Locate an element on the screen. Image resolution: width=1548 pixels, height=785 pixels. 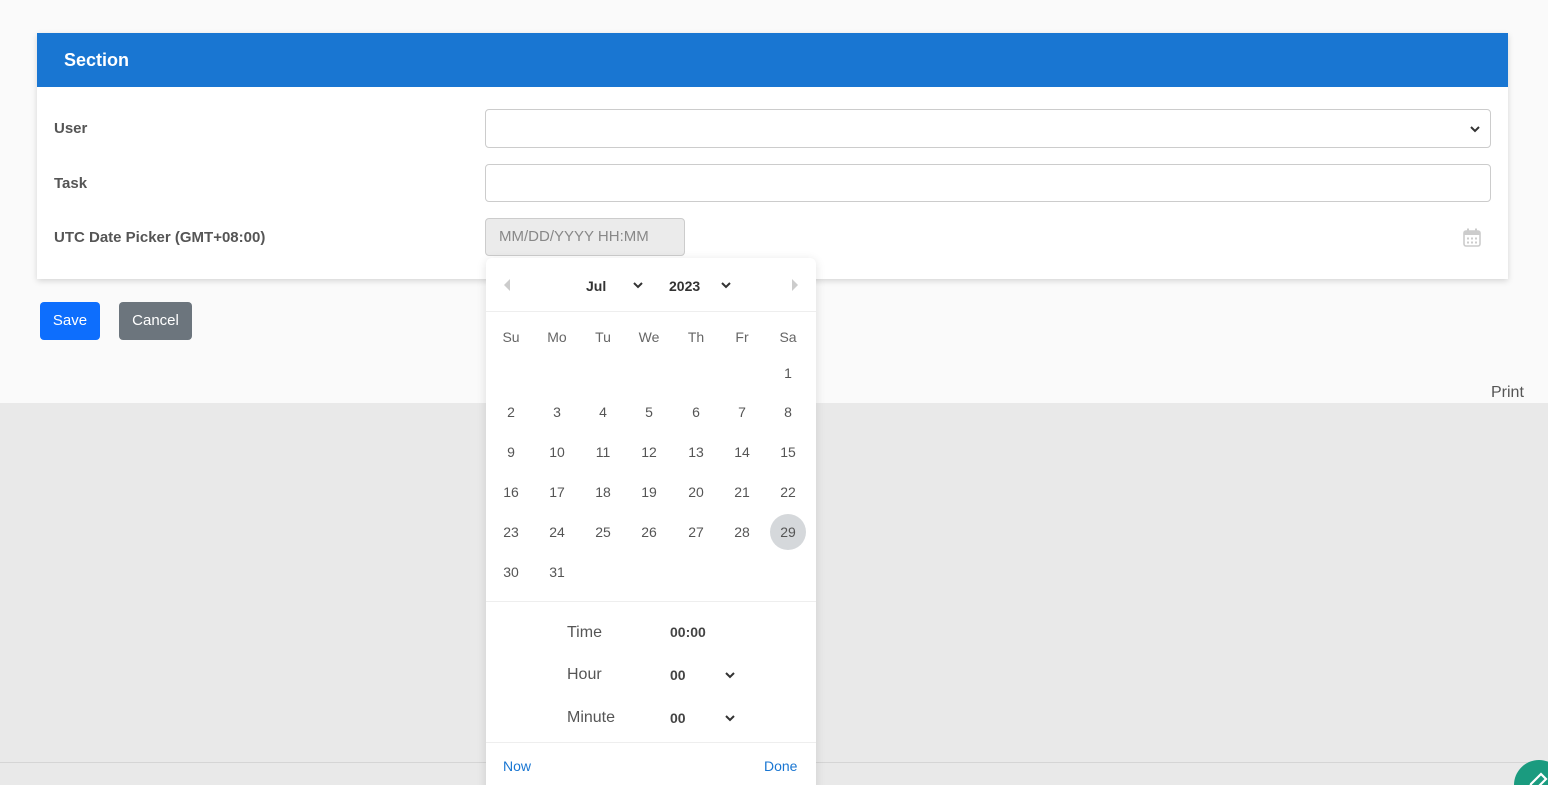
edit-fab-button is located at coordinates (1531, 772).